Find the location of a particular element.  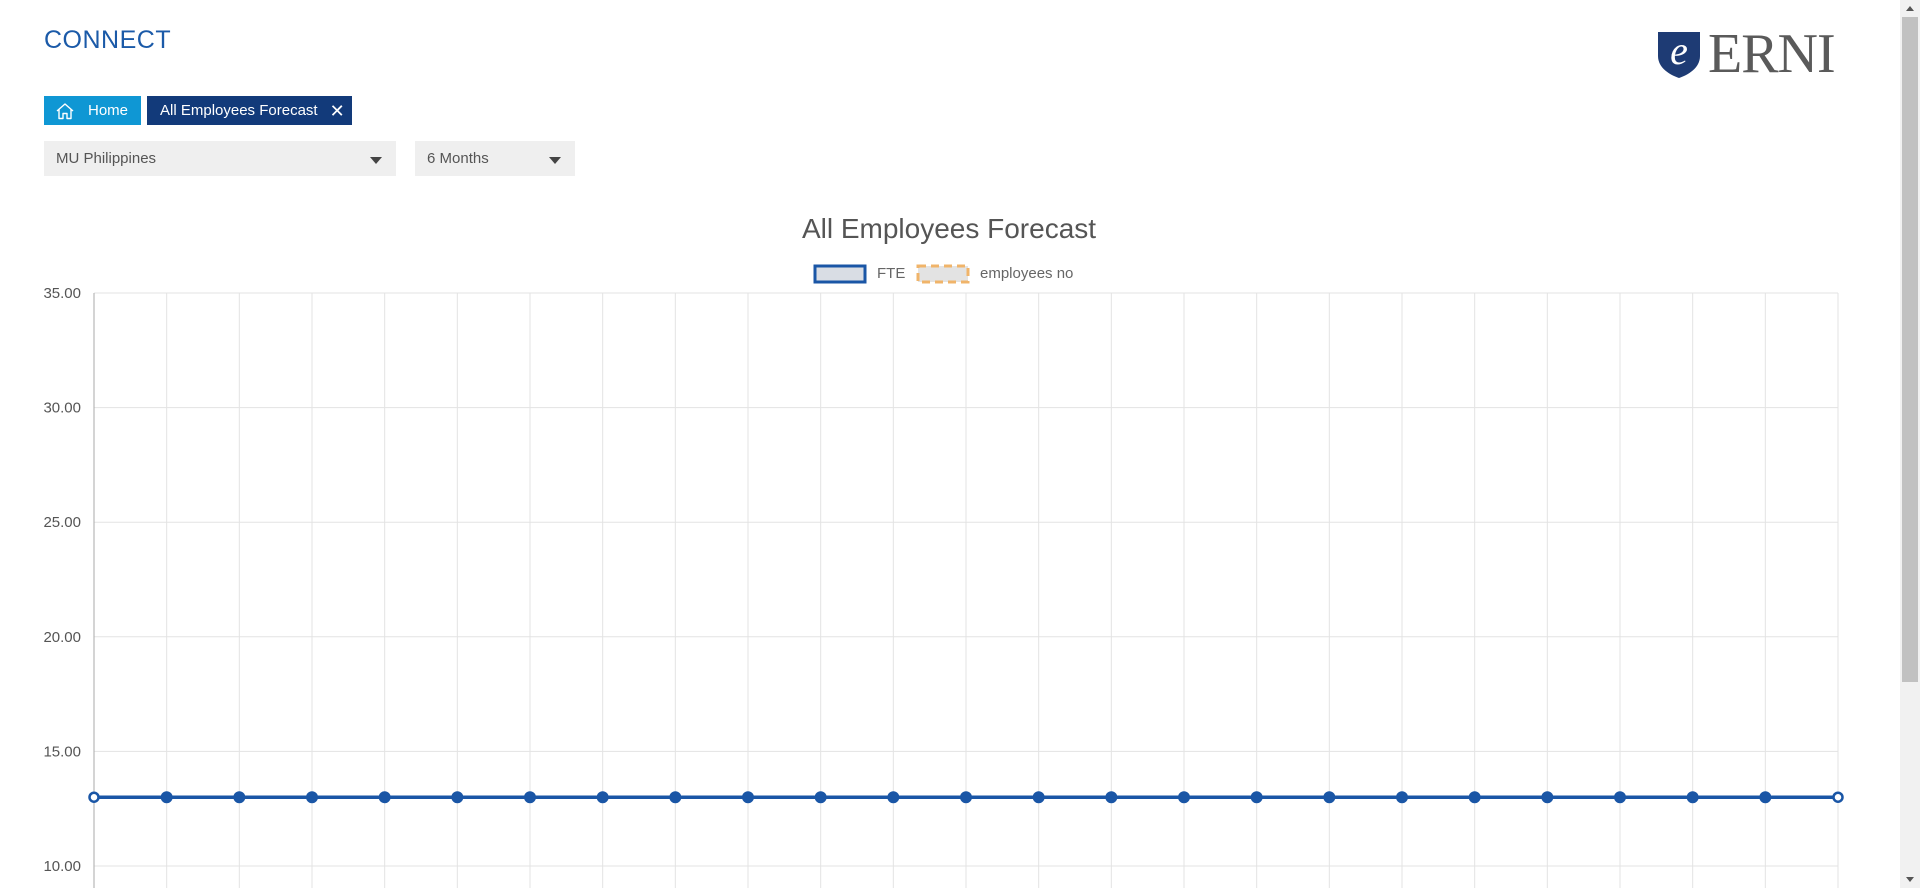

scrollbar-thumb is located at coordinates (1910, 349).